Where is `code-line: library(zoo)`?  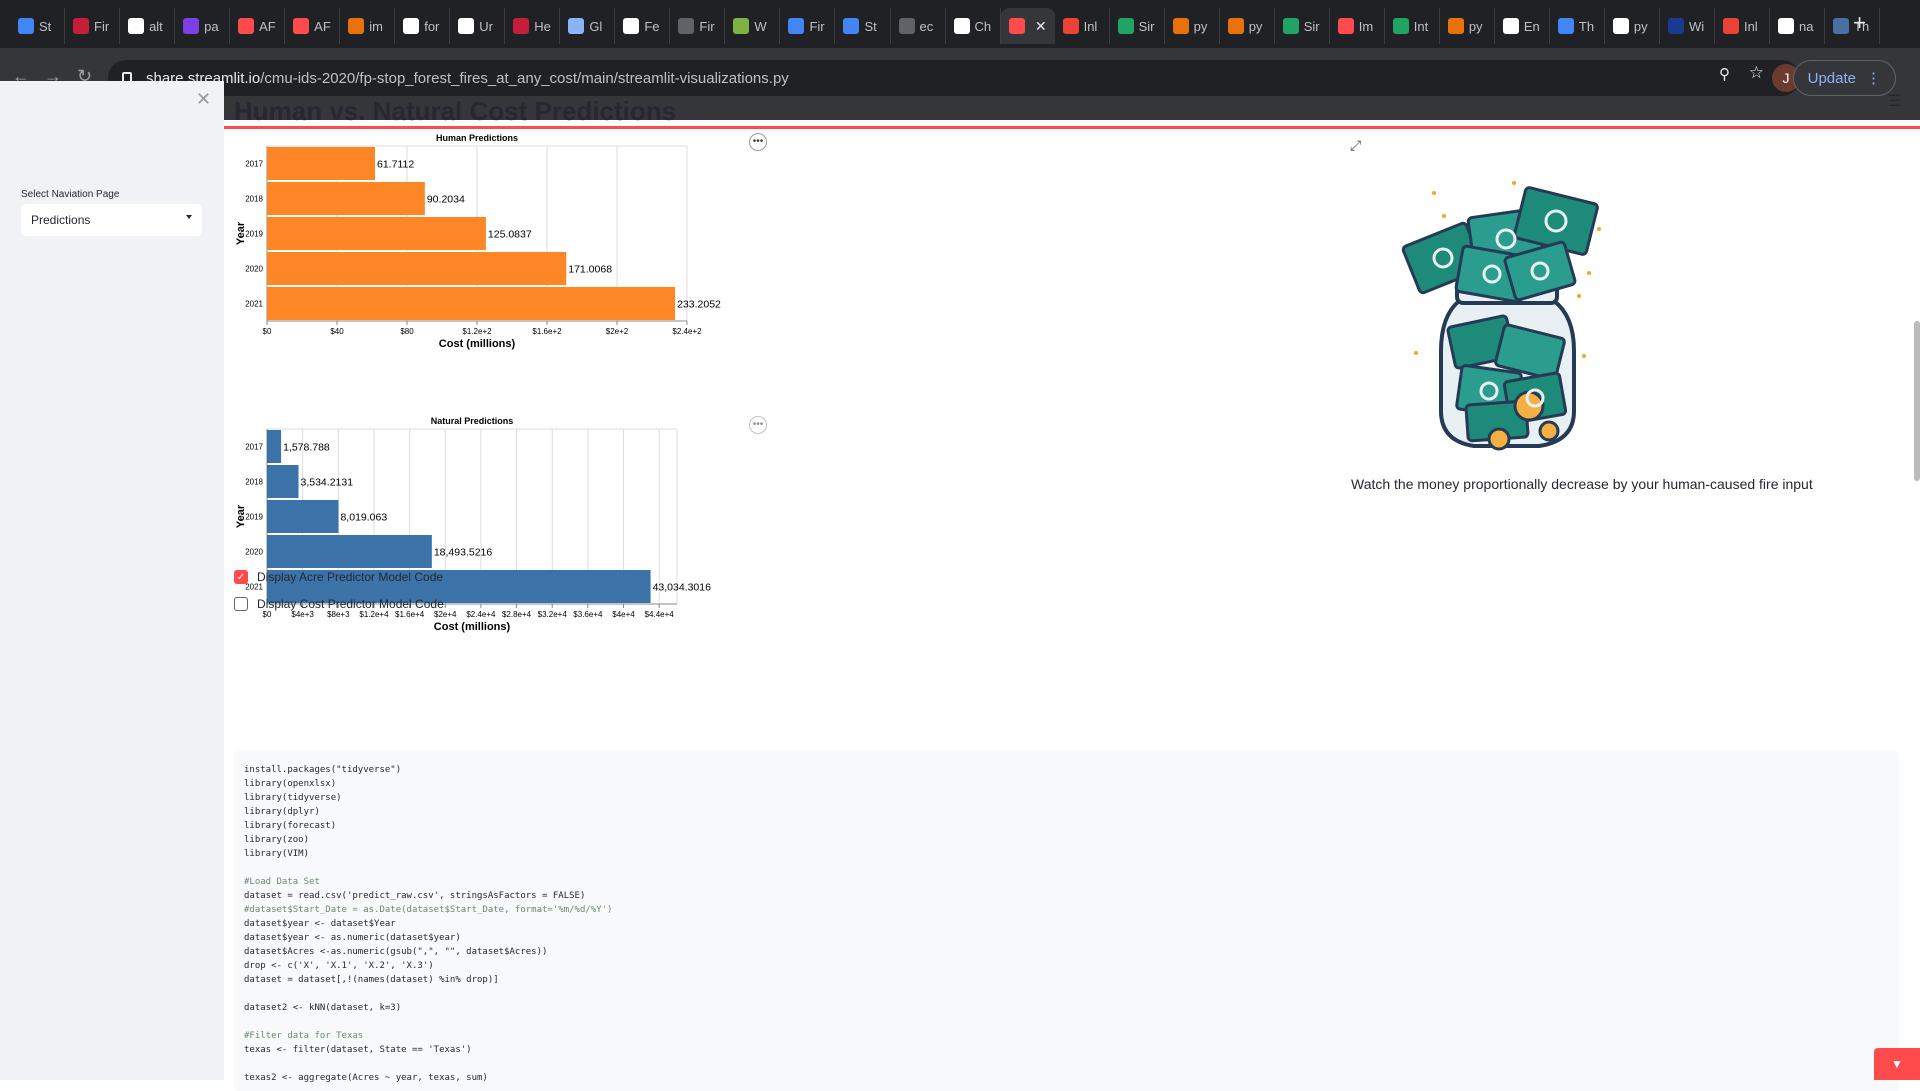 code-line: library(zoo) is located at coordinates (277, 840).